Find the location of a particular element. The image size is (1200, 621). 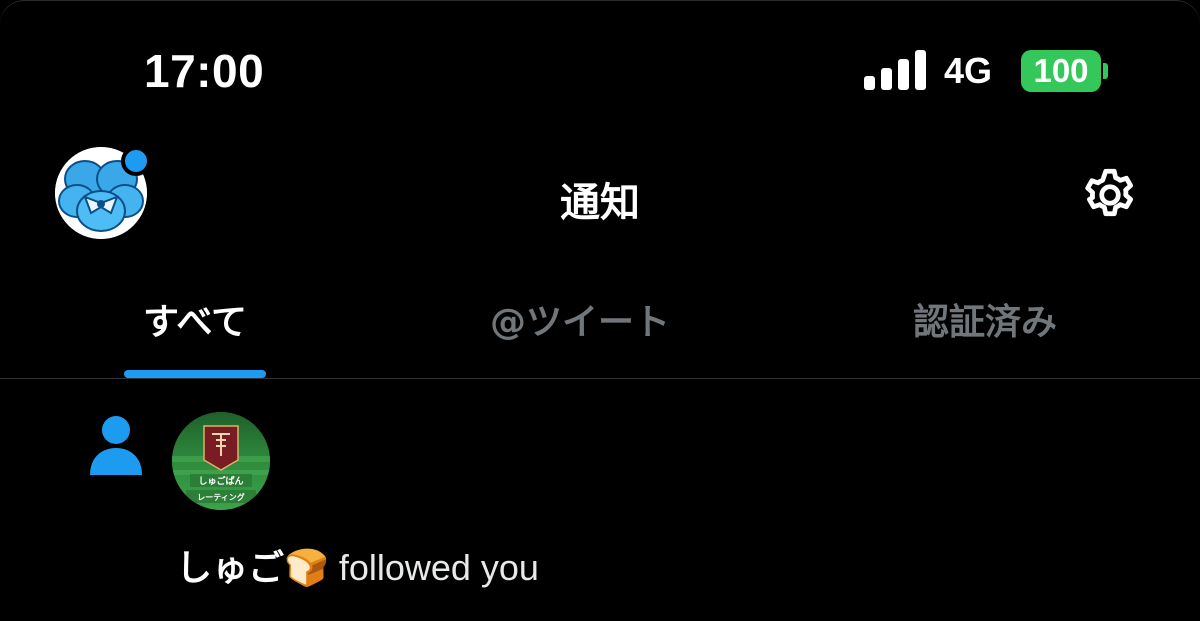

follower-avatar-line1: しゅごぱん is located at coordinates (220, 481).